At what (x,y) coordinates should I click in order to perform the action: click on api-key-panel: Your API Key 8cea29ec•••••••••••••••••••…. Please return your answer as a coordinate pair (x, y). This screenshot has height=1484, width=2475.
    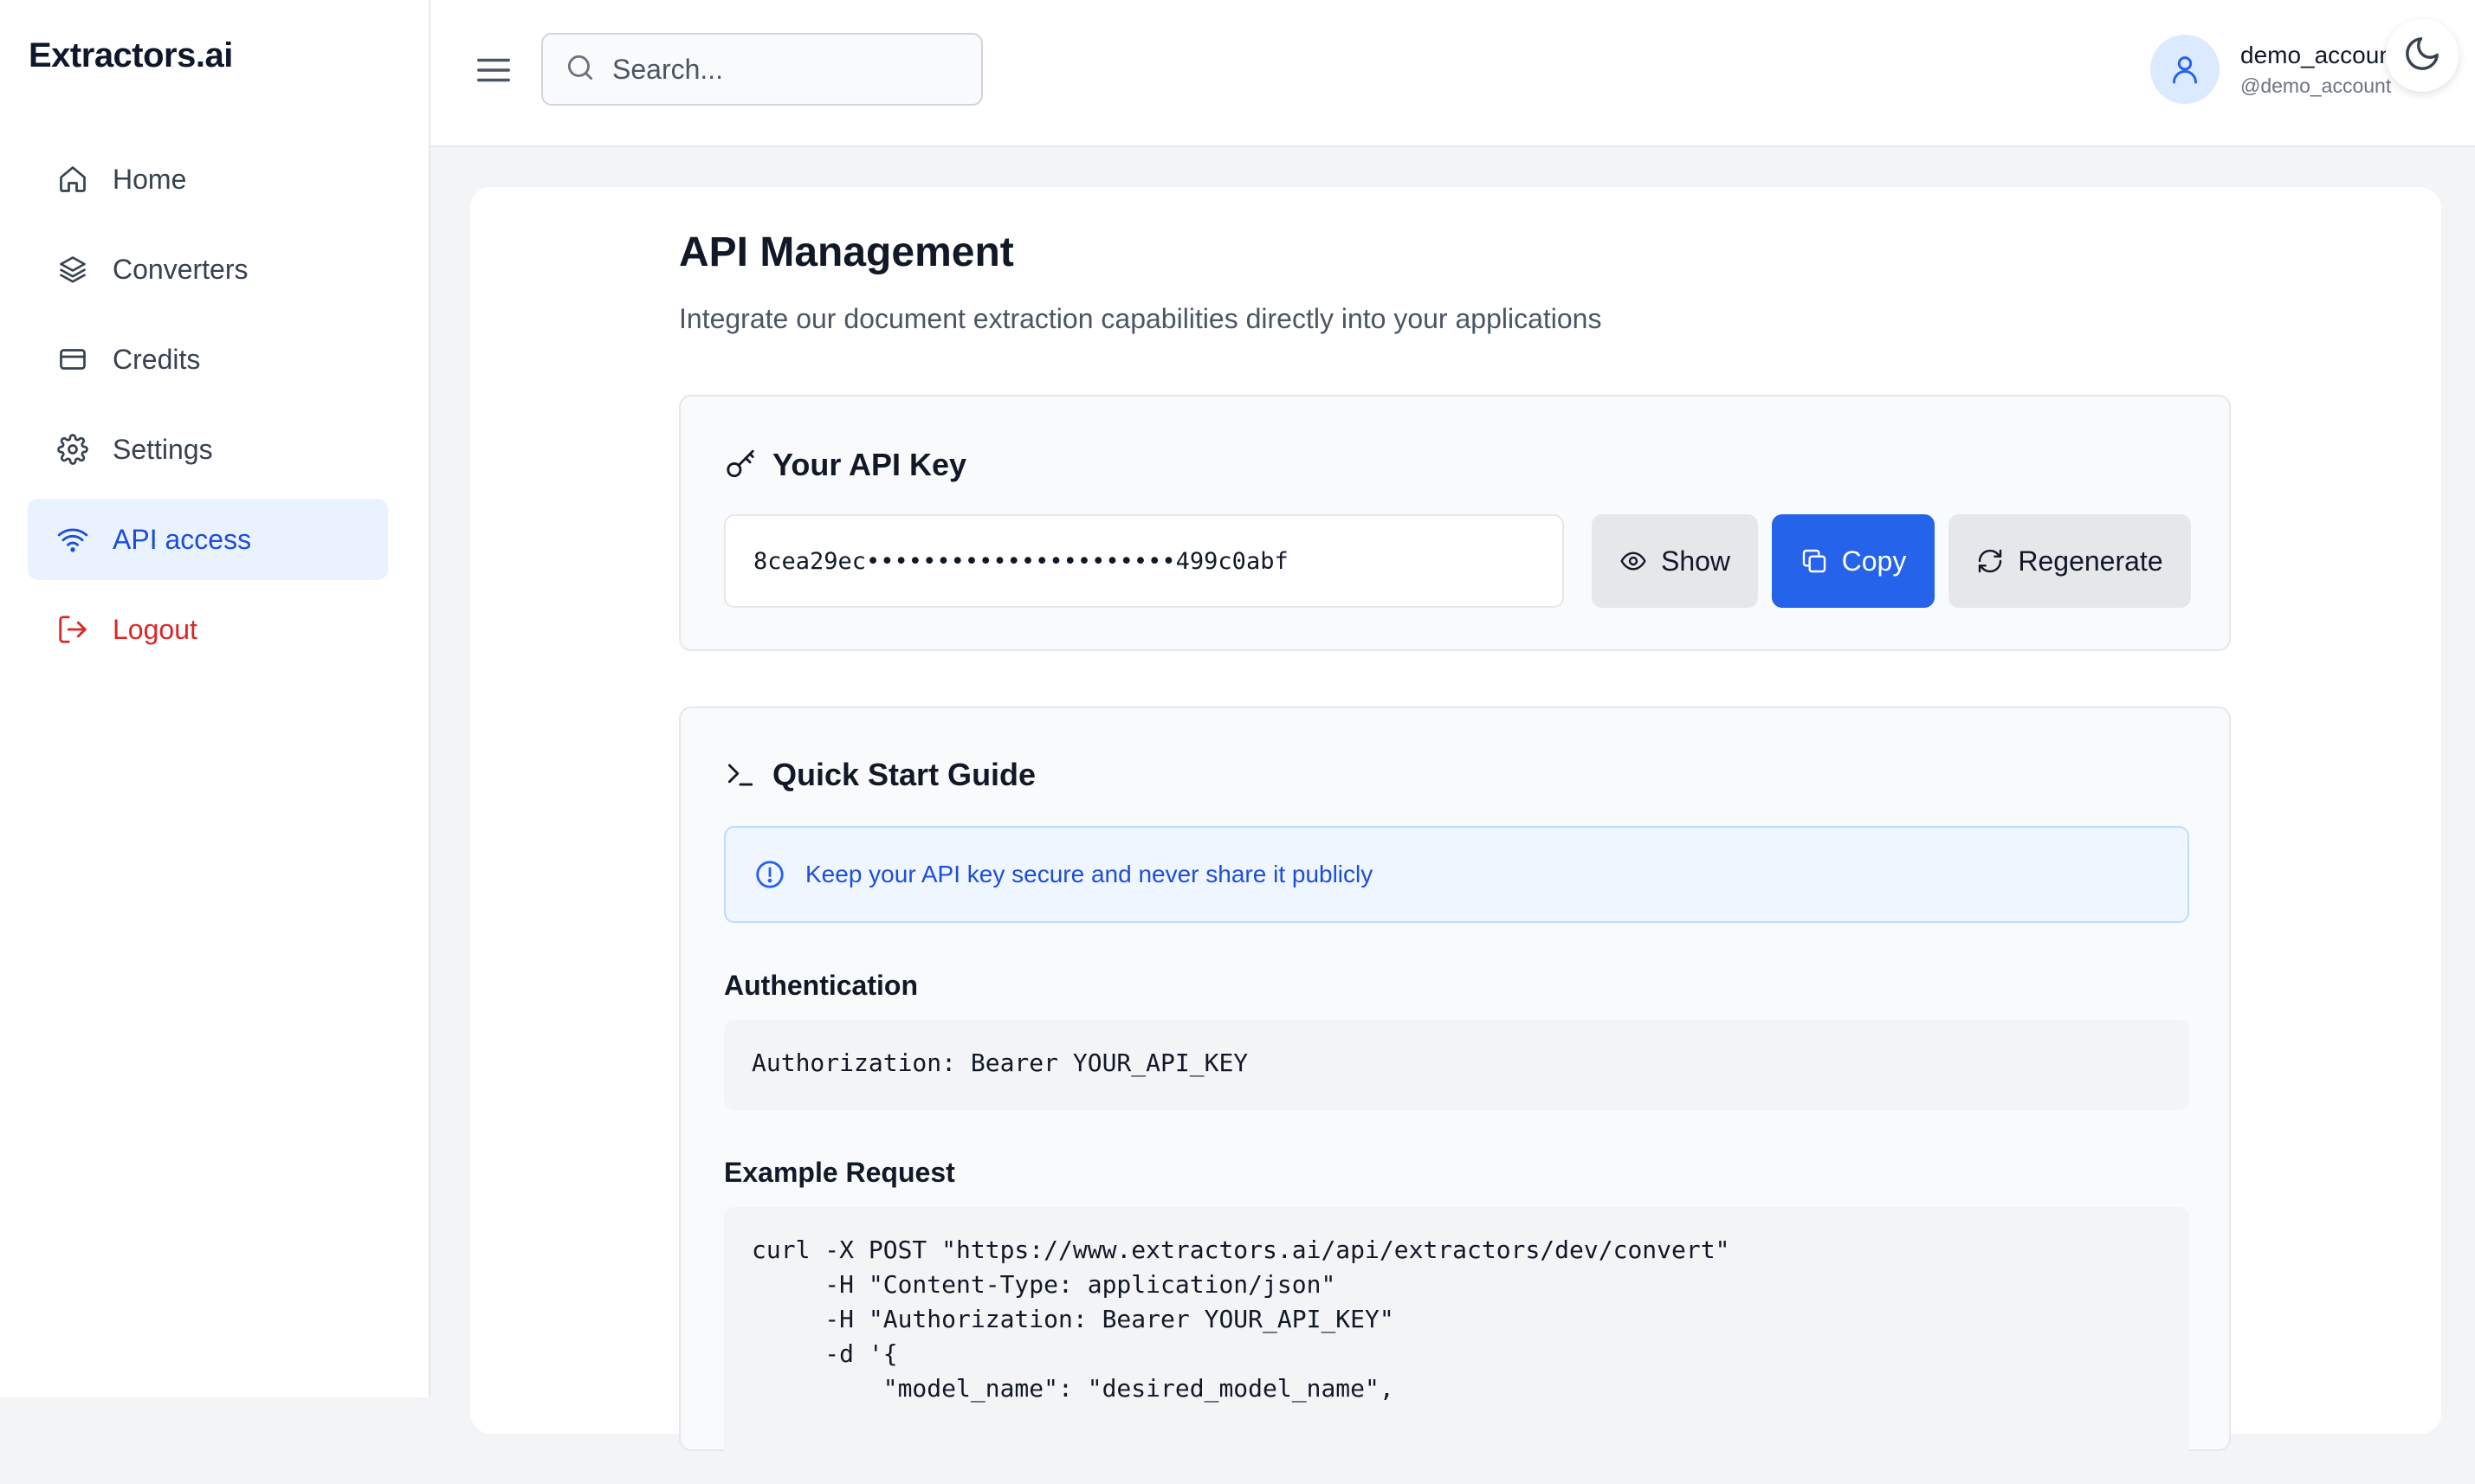
    Looking at the image, I should click on (1455, 523).